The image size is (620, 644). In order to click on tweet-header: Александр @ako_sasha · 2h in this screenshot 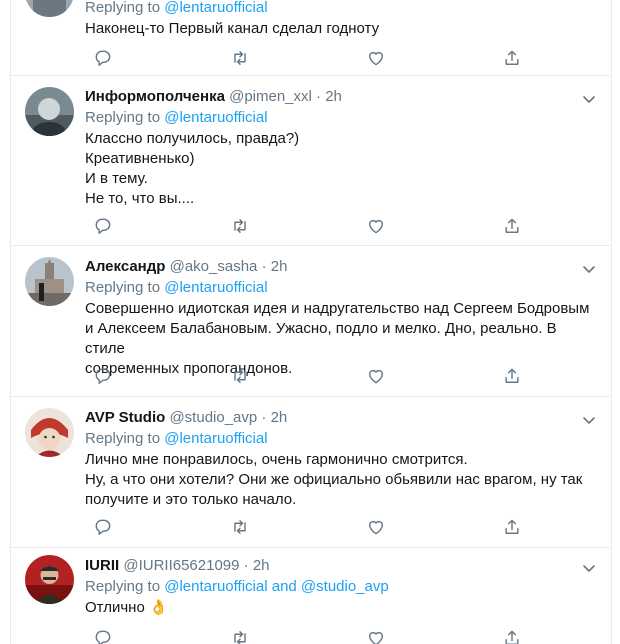, I will do `click(341, 267)`.